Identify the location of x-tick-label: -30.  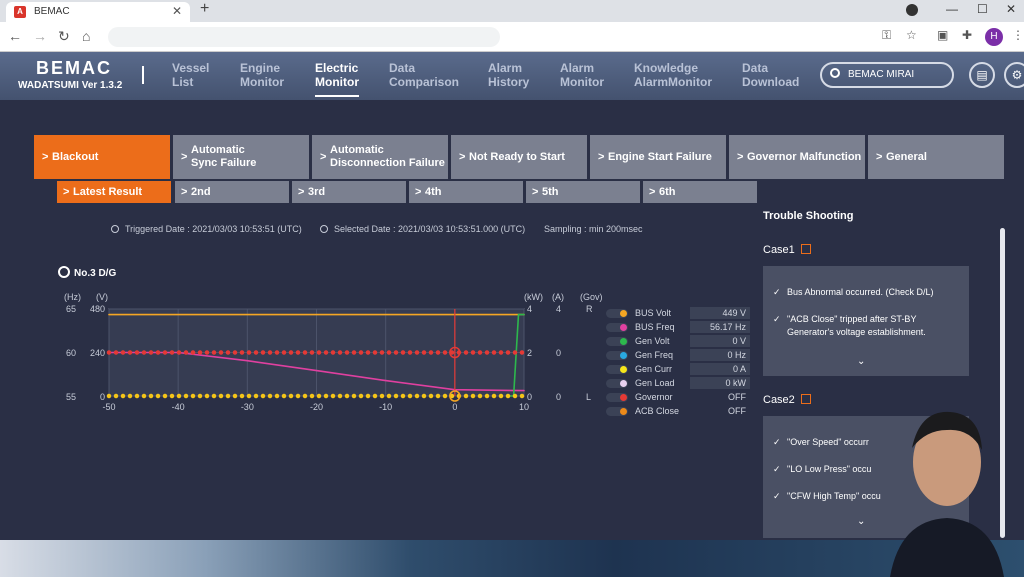
(247, 407).